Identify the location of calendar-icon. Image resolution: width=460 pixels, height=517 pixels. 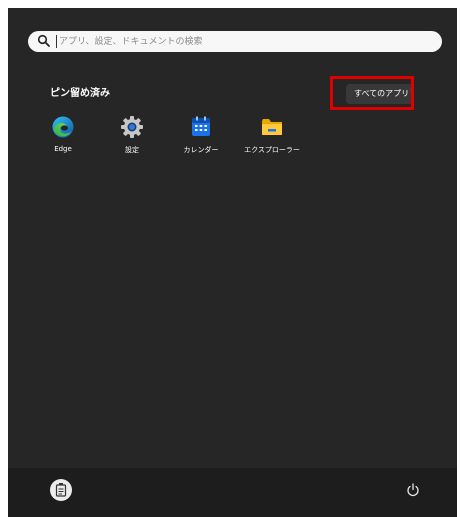
(201, 126).